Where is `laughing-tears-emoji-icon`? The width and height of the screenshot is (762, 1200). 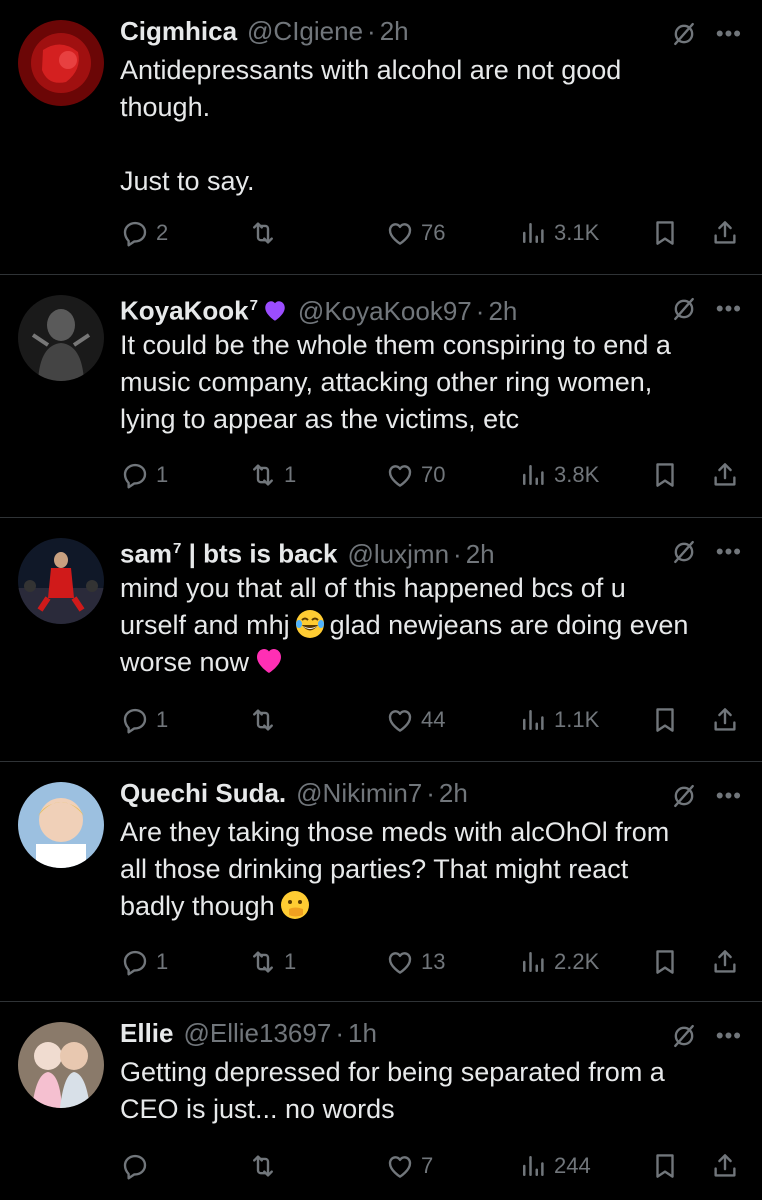
laughing-tears-emoji-icon is located at coordinates (309, 624).